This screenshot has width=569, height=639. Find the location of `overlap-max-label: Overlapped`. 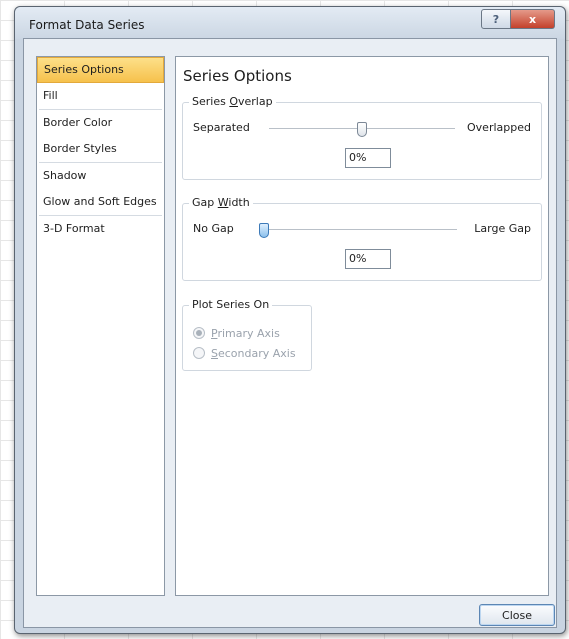

overlap-max-label: Overlapped is located at coordinates (499, 127).